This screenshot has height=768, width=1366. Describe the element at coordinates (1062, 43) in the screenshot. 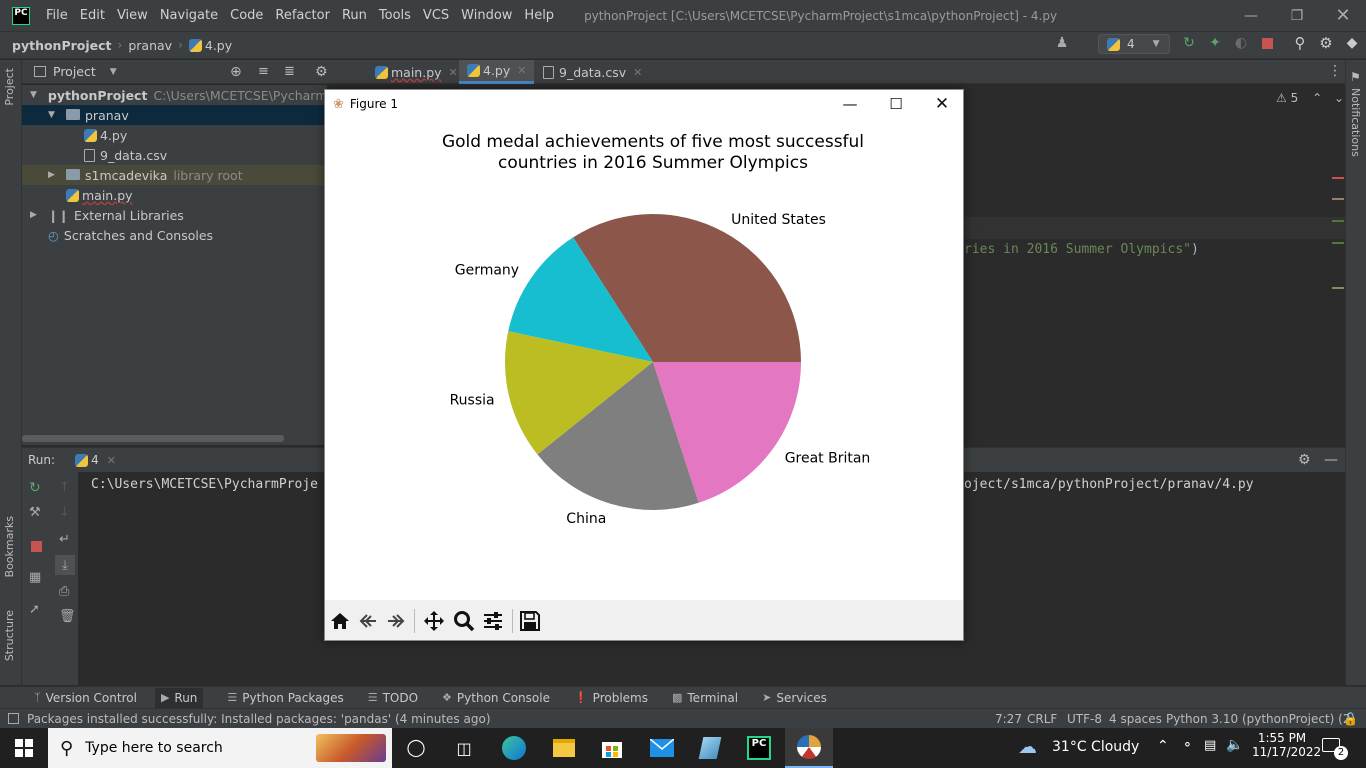

I see `user-icon: ♟` at that location.